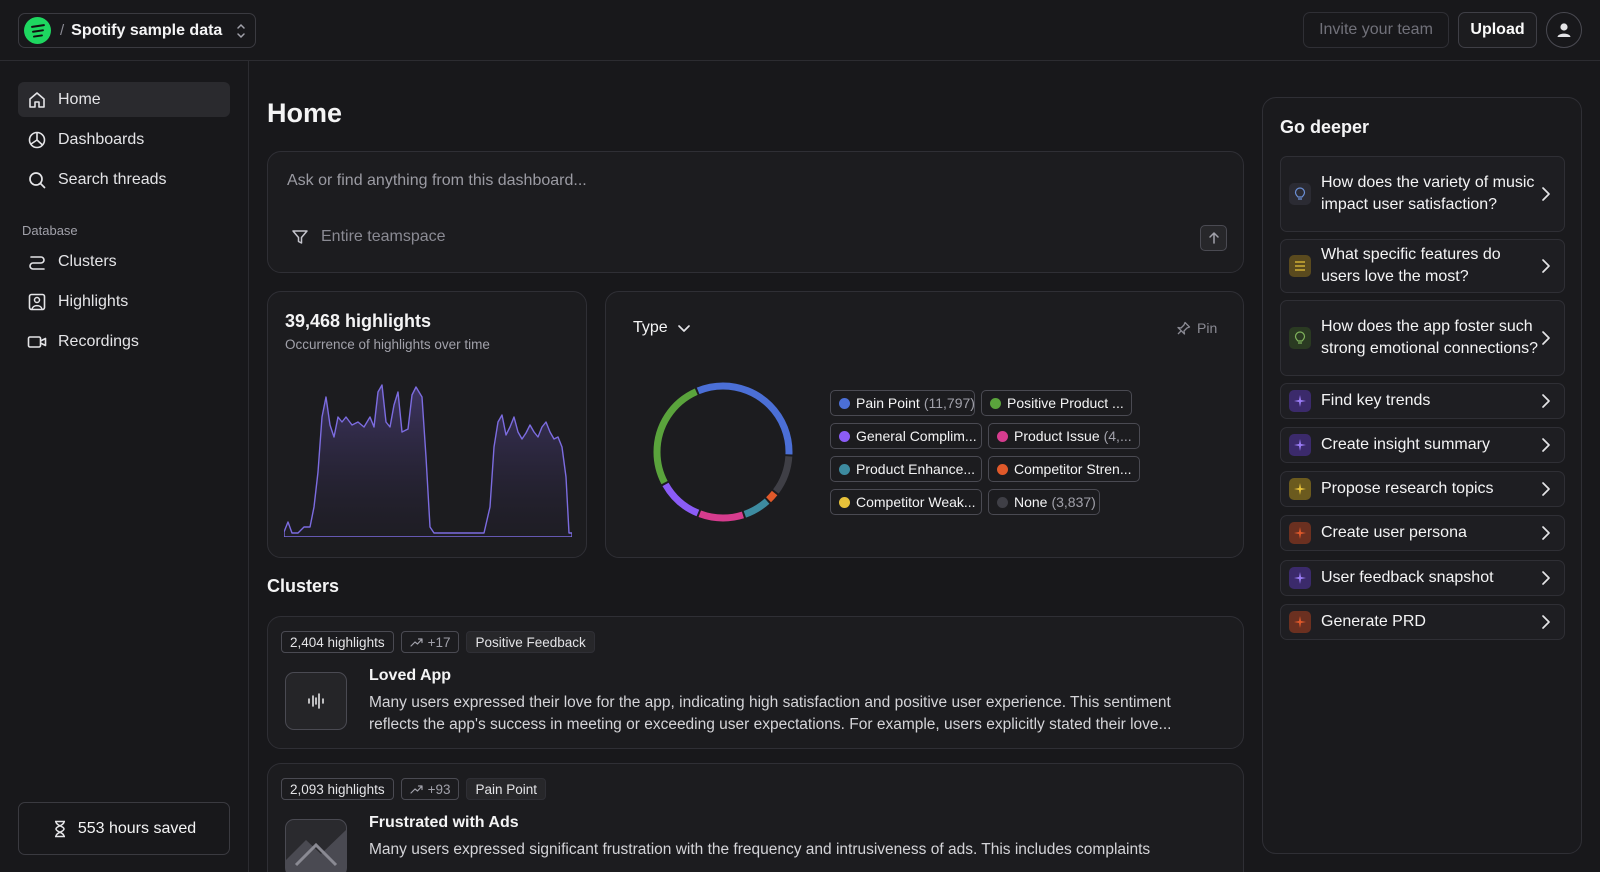 The width and height of the screenshot is (1600, 872). I want to click on deeper-item-label: Create user persona, so click(1394, 532).